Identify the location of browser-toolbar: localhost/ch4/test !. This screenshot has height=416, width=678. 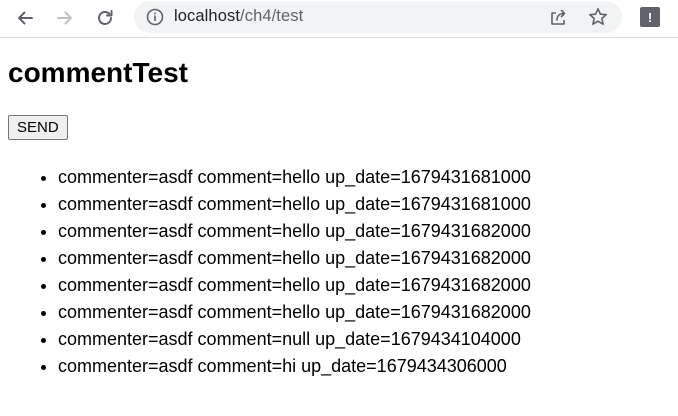
(339, 19).